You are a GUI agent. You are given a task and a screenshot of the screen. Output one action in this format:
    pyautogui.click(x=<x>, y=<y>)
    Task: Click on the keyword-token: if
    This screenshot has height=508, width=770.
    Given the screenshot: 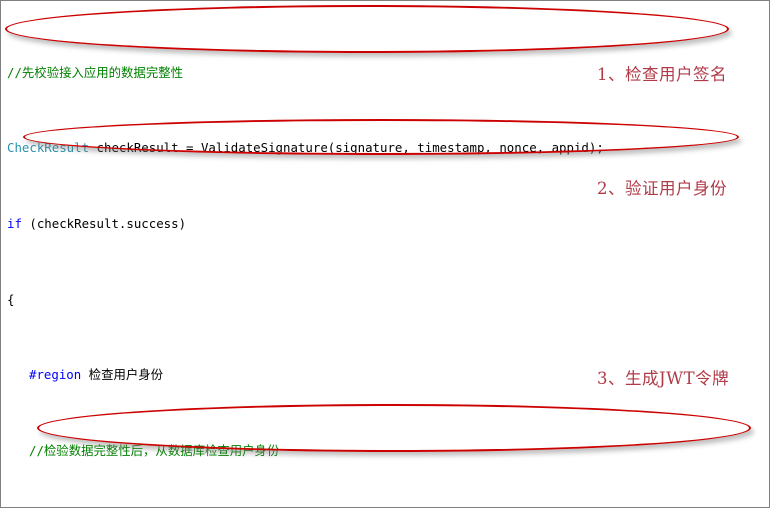 What is the action you would take?
    pyautogui.click(x=14, y=223)
    